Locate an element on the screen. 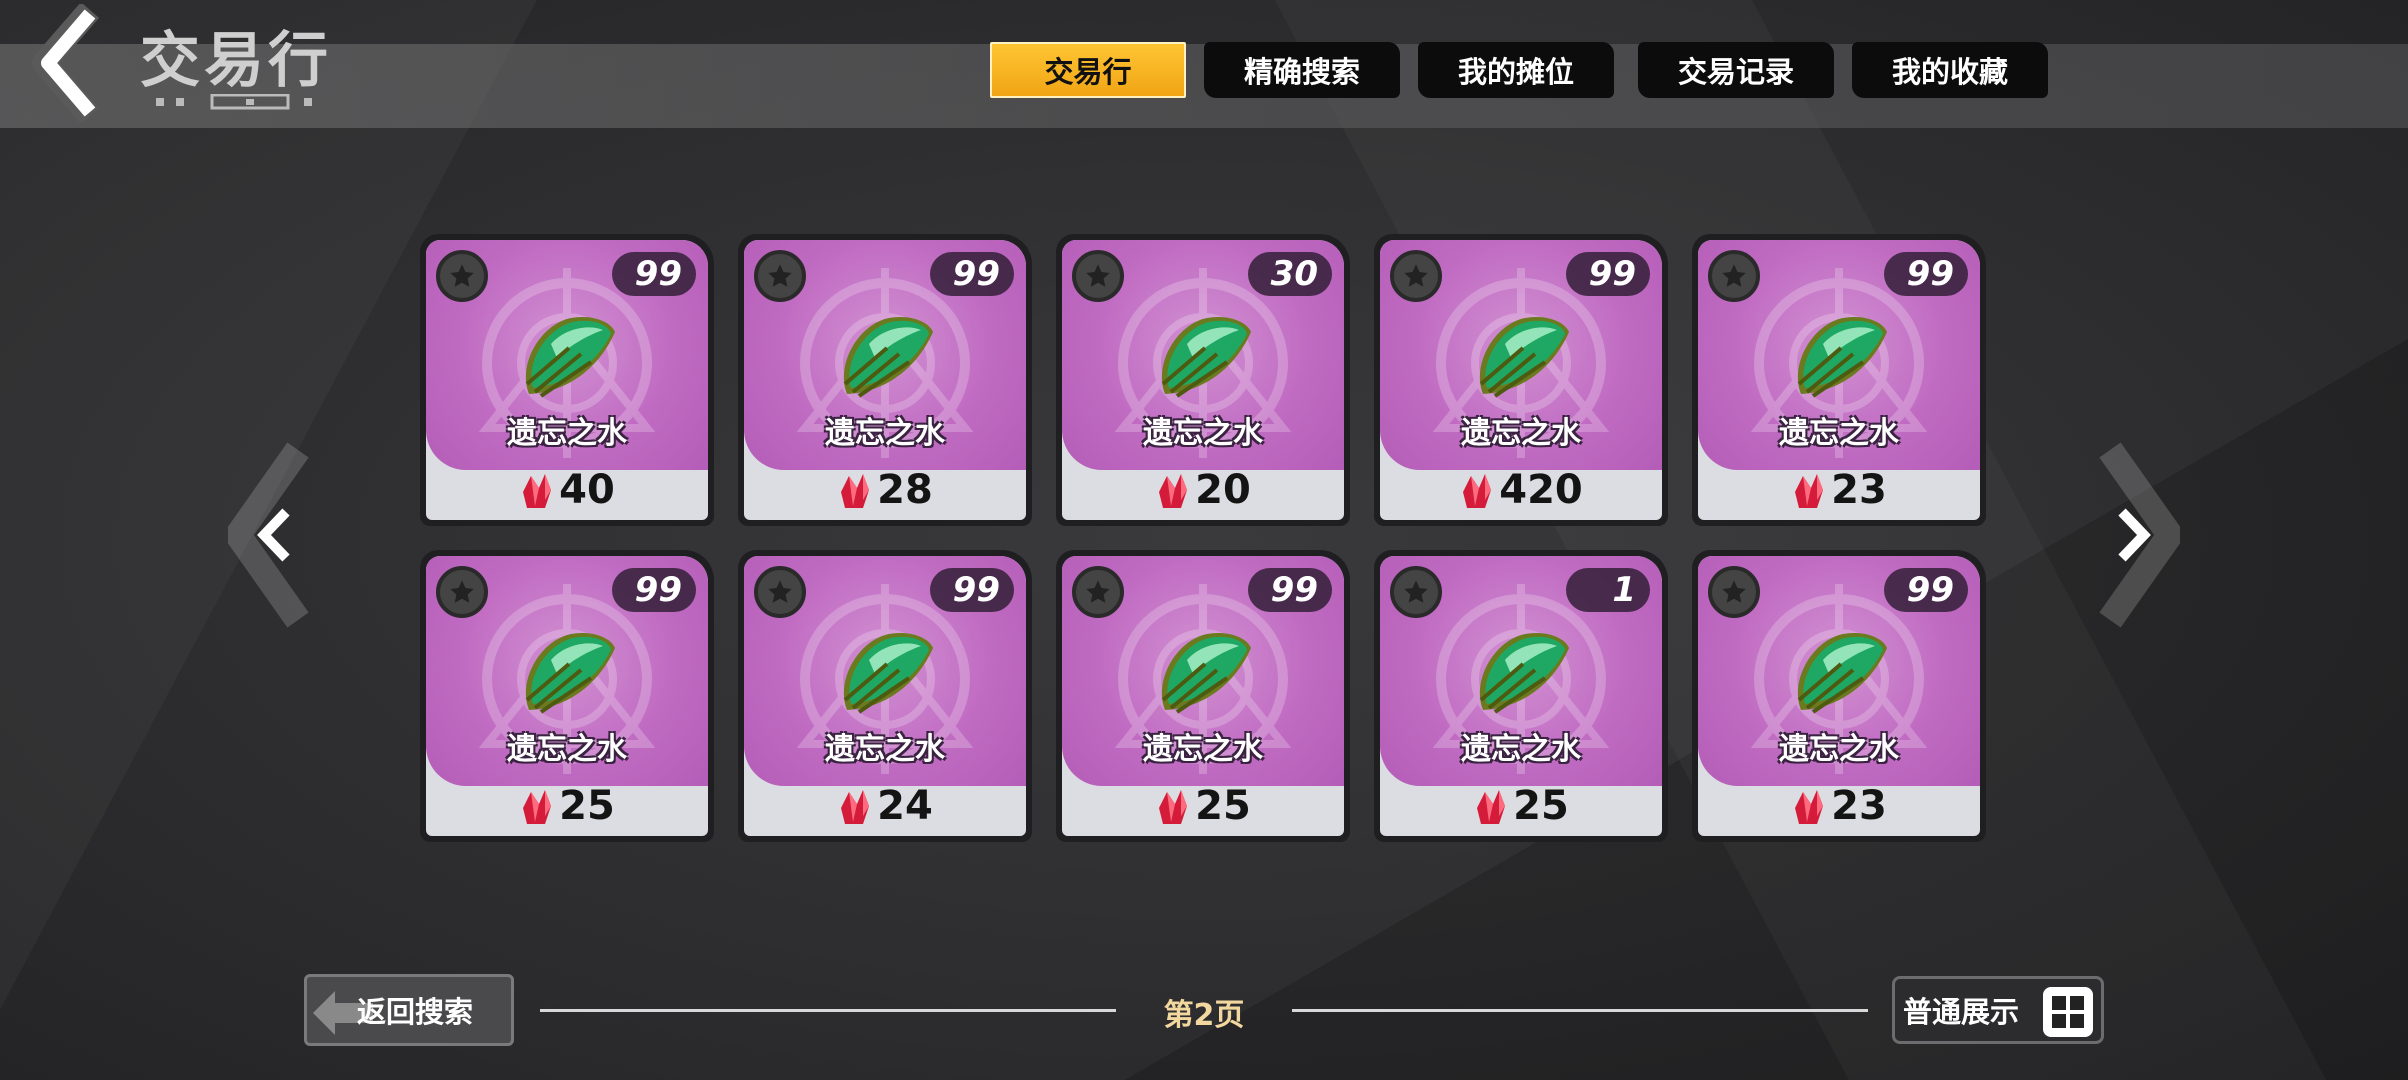  price-row: 420 is located at coordinates (1521, 490).